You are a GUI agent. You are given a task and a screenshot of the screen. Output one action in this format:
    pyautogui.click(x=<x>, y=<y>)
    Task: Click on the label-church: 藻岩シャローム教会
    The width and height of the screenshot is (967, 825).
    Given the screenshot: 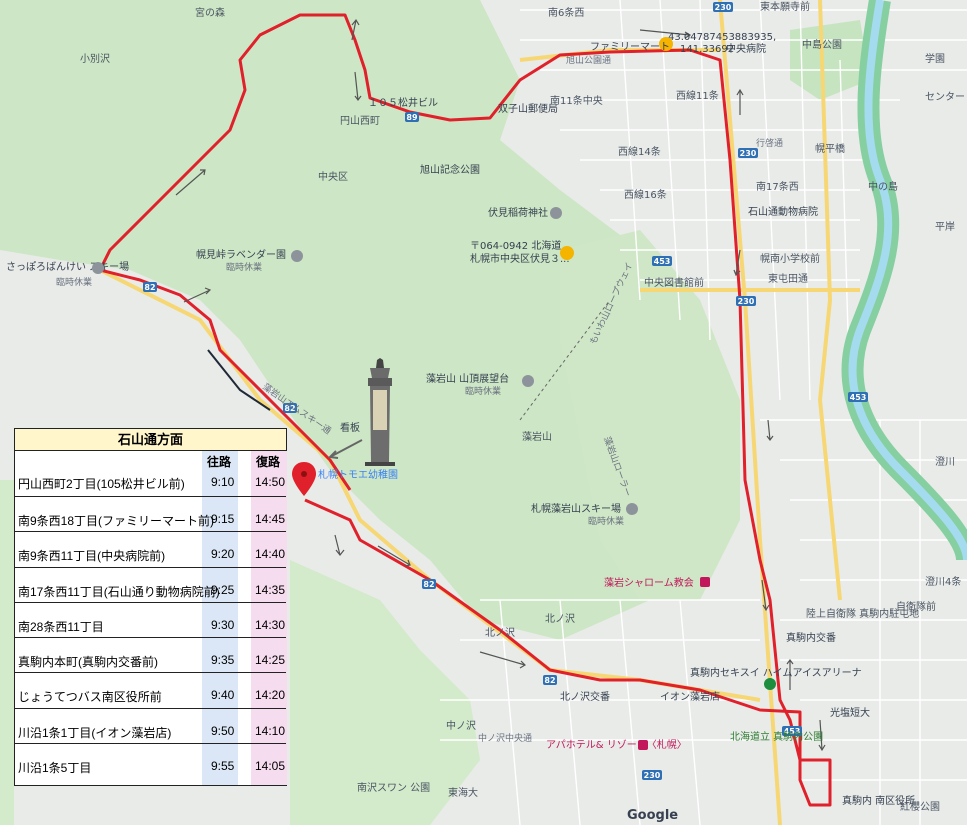 What is the action you would take?
    pyautogui.click(x=649, y=582)
    